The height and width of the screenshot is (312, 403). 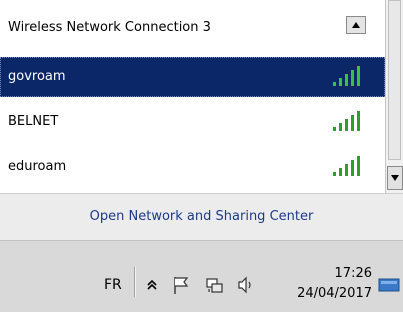 I want to click on scrollbar-thumb, so click(x=394, y=80).